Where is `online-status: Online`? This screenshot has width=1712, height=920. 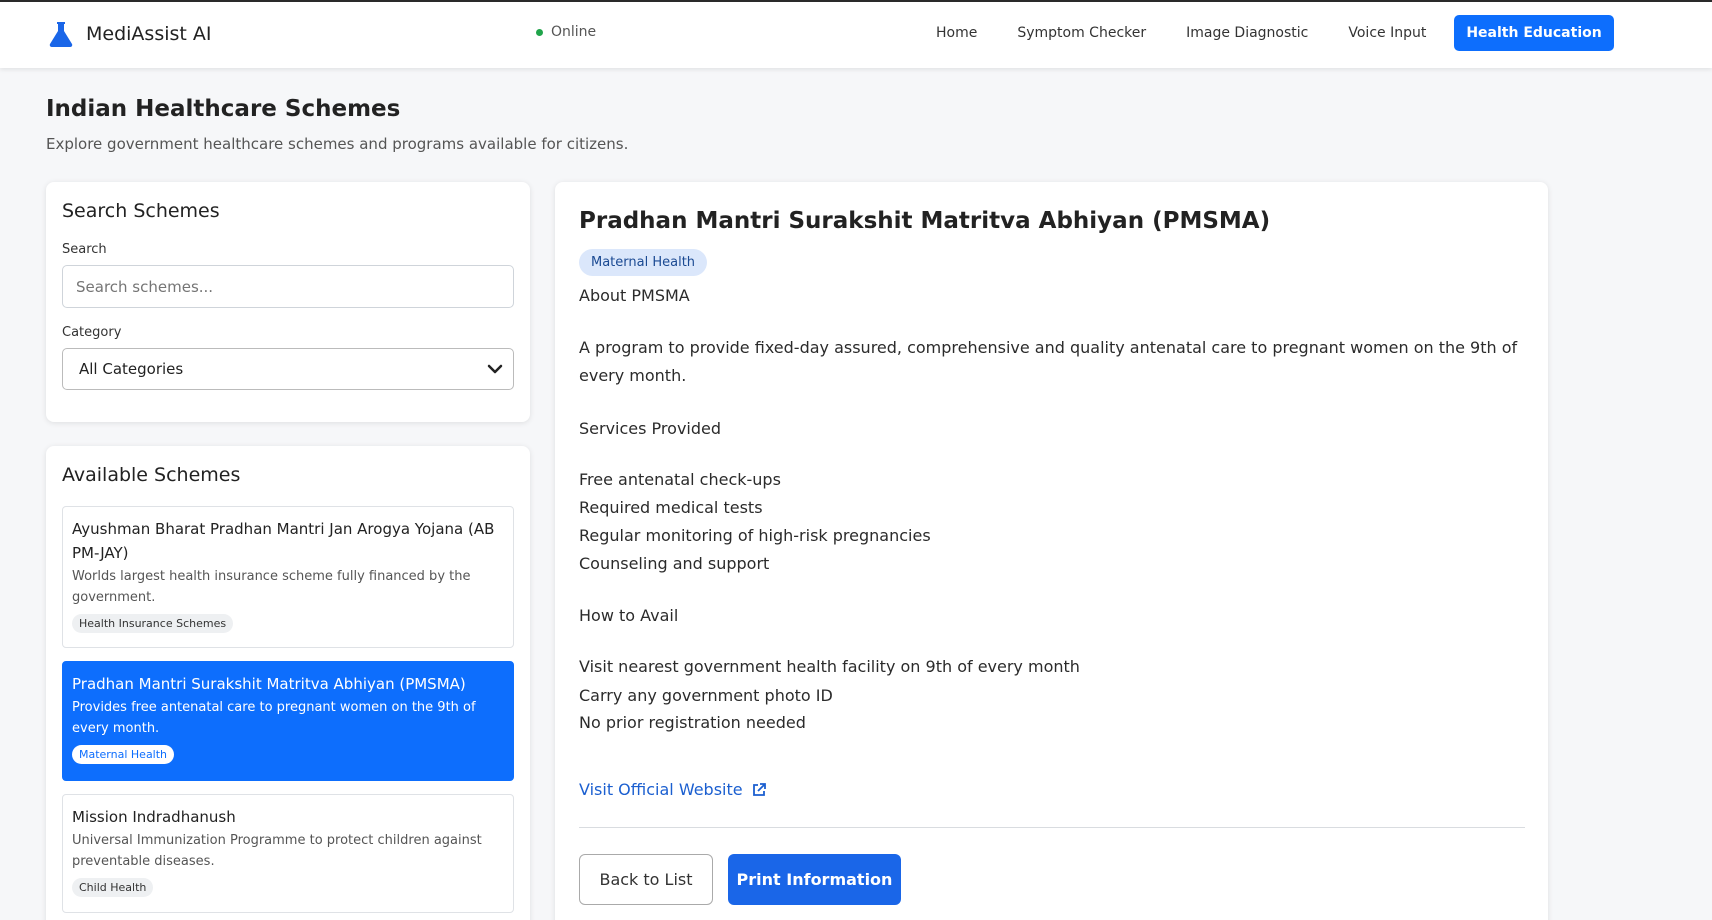
online-status: Online is located at coordinates (566, 32).